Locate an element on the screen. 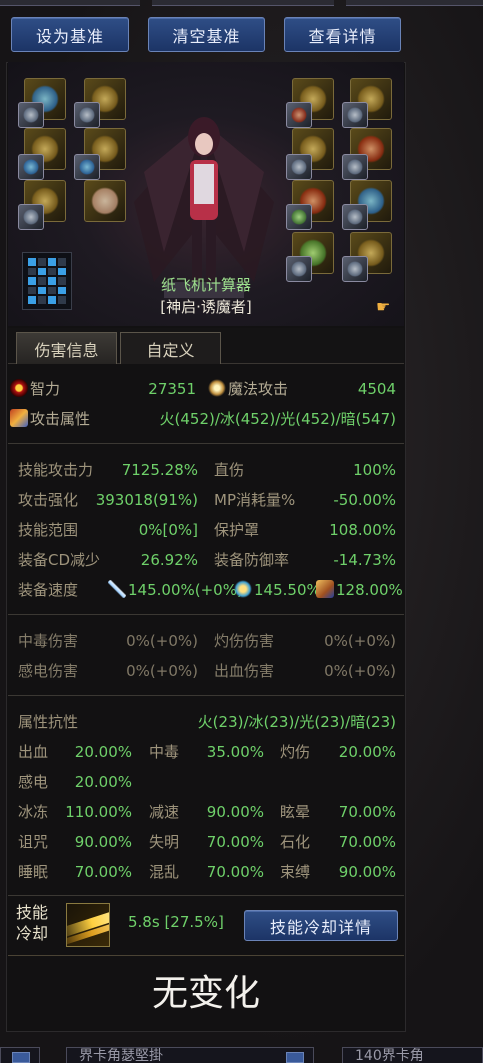  equip-speed-row: 装备速度 145.00%(+0%) 145.50% 128.00% is located at coordinates (206, 590).